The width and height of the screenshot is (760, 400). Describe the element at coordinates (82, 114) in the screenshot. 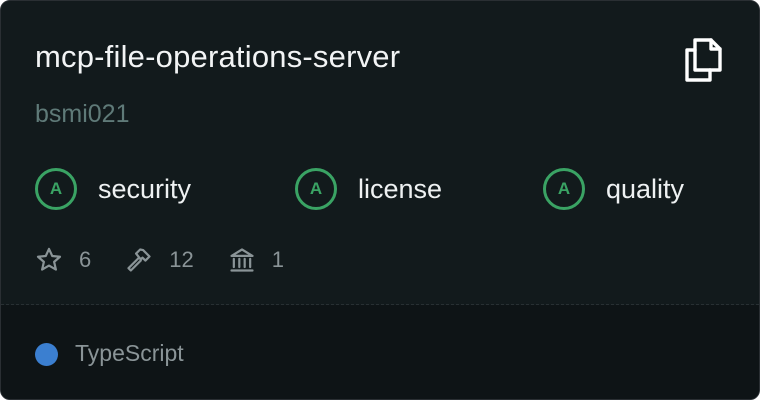

I see `author-name: bsmi021` at that location.